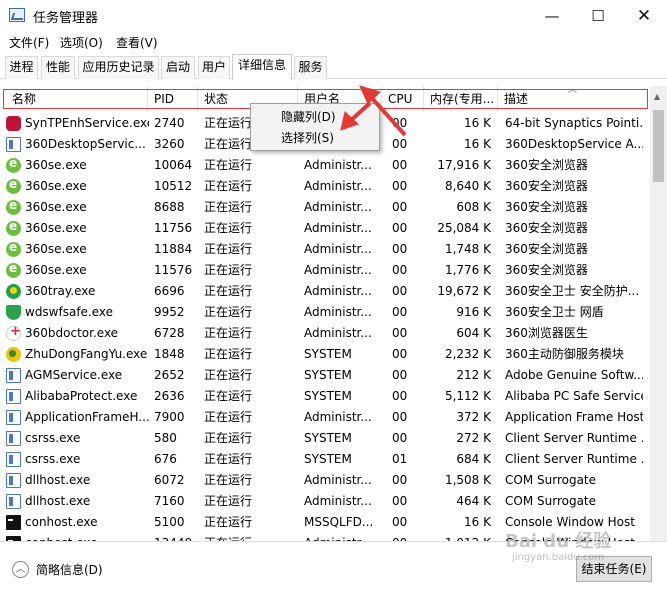 This screenshot has width=667, height=594. Describe the element at coordinates (333, 15) in the screenshot. I see `title-bar: 任务管理器 — ☐ ✕` at that location.